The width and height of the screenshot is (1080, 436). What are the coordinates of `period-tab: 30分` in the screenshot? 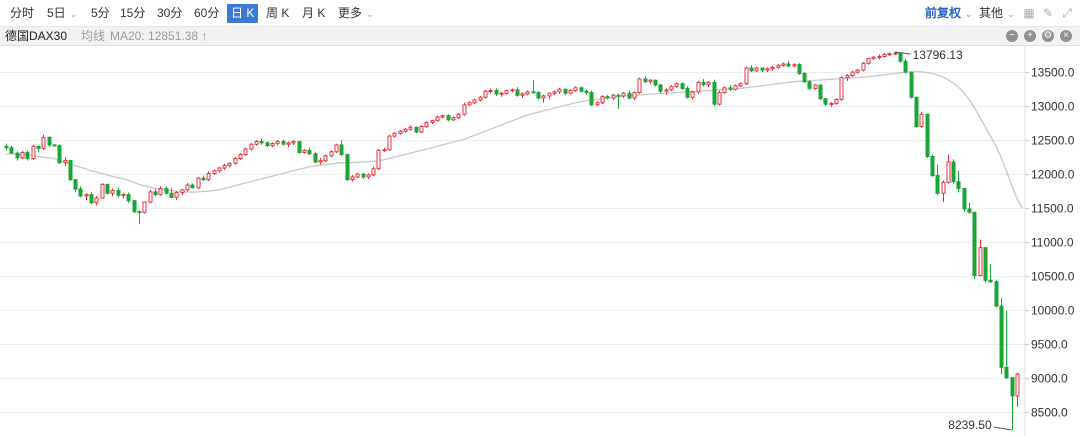 It's located at (169, 13).